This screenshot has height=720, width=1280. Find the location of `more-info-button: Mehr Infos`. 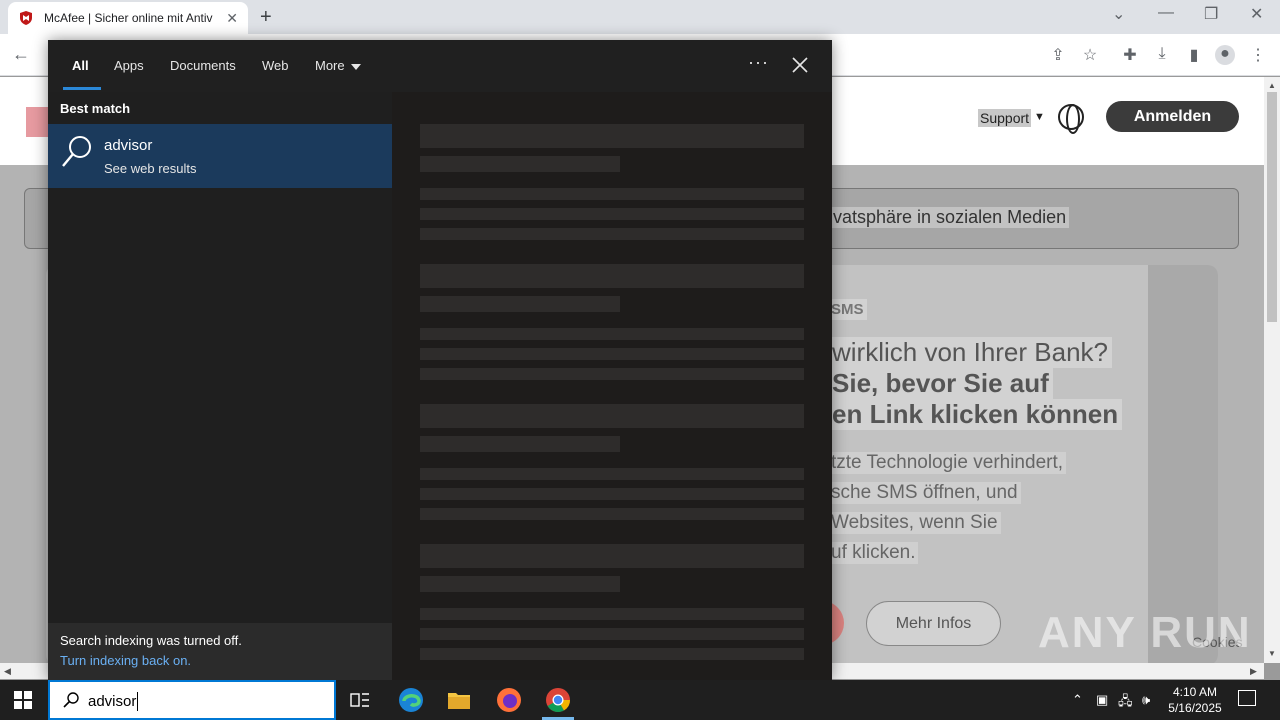

more-info-button: Mehr Infos is located at coordinates (933, 623).